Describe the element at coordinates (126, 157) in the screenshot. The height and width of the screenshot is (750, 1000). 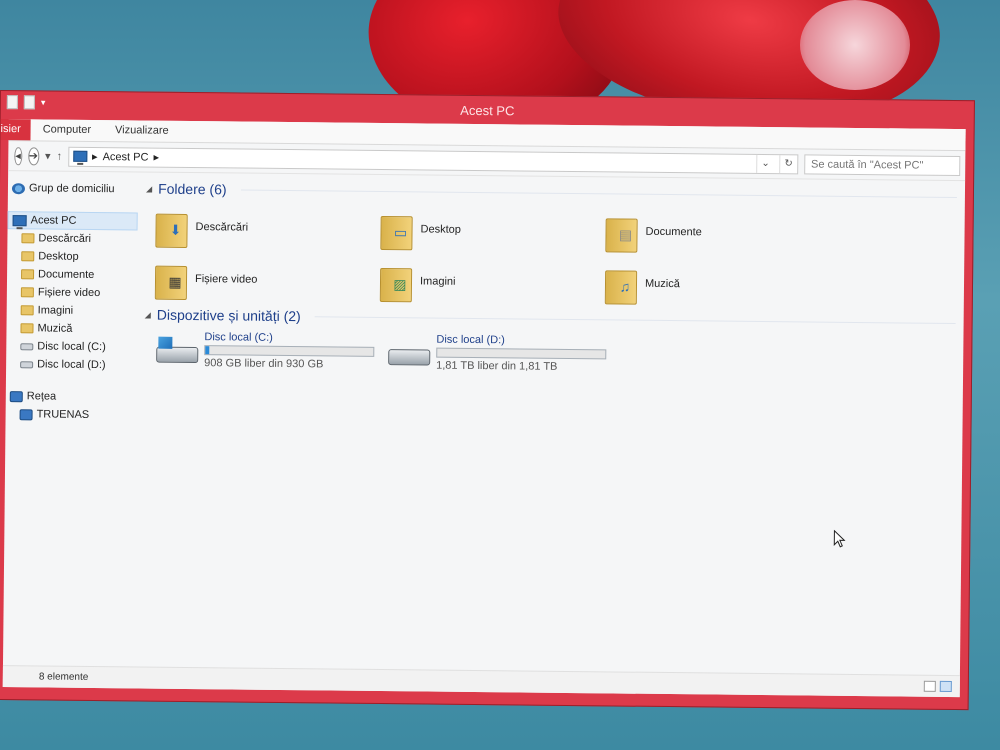
I see `breadcrumb-this-pc: Acest PC` at that location.